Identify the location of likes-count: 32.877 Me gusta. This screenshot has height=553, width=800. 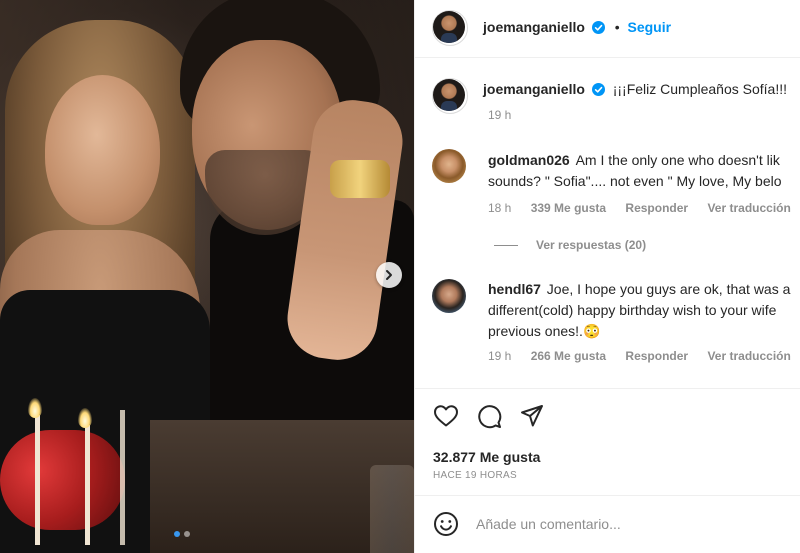
(486, 457).